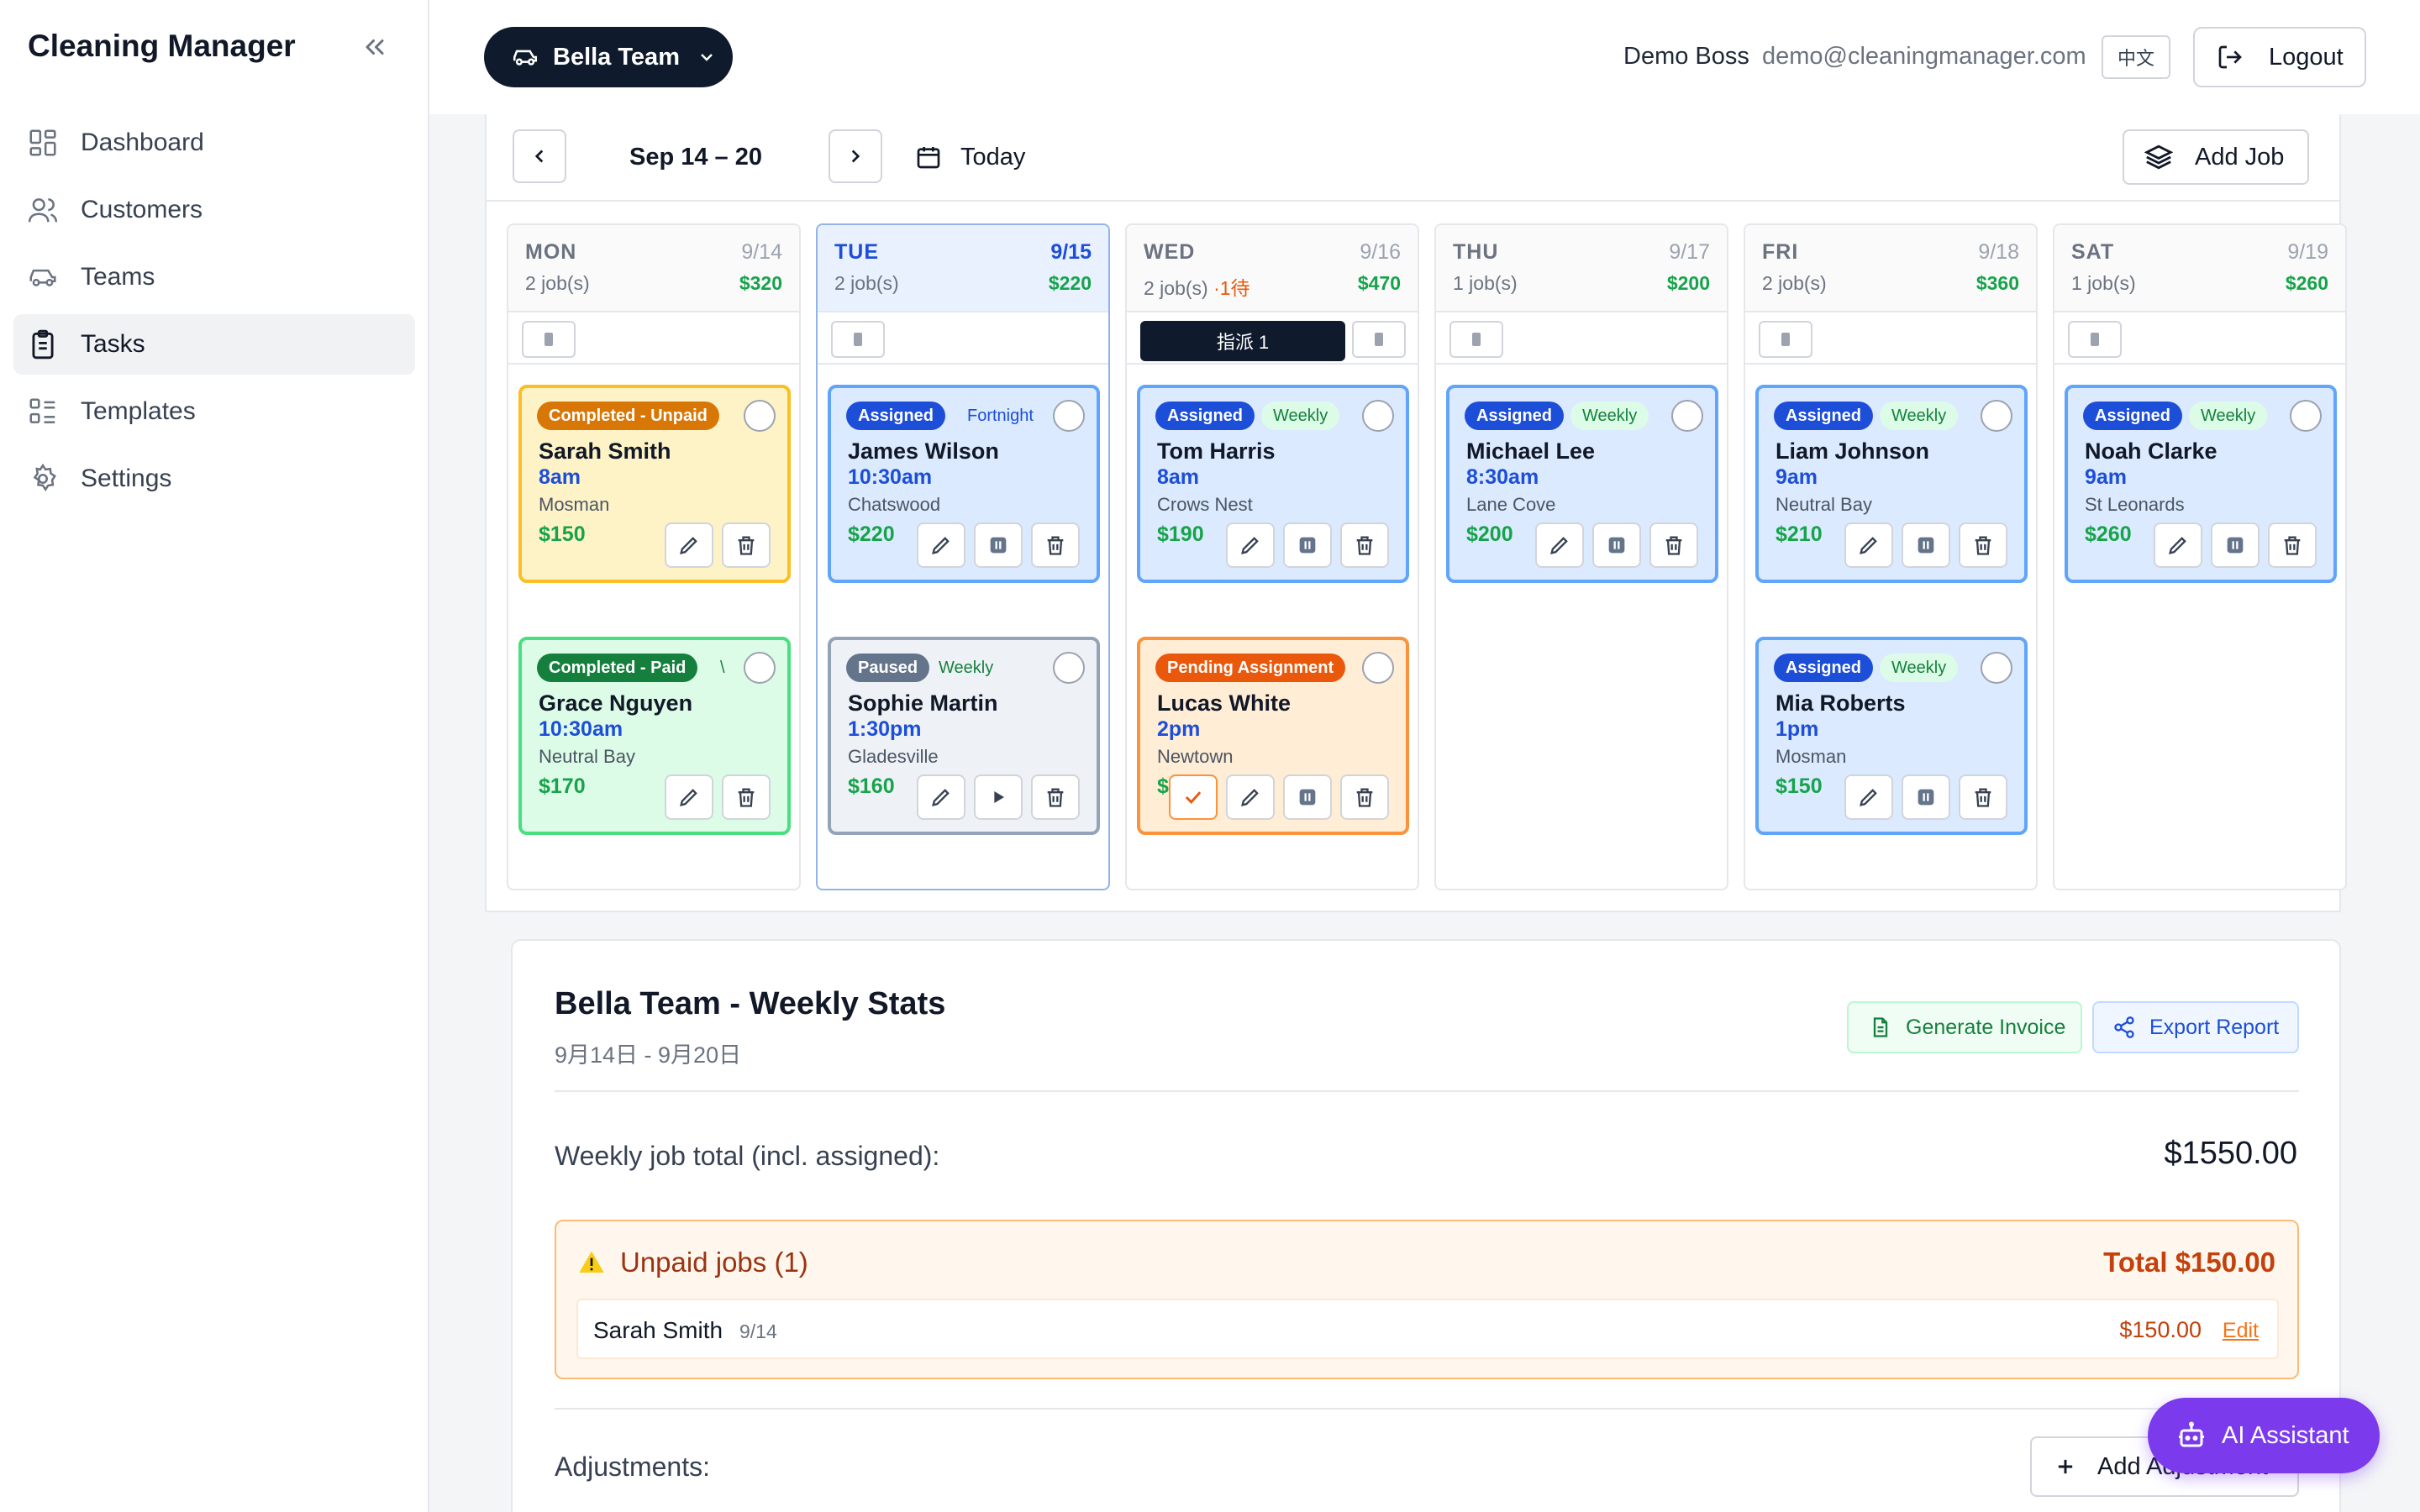 This screenshot has height=1512, width=2420. Describe the element at coordinates (1194, 797) in the screenshot. I see `confirm-button` at that location.